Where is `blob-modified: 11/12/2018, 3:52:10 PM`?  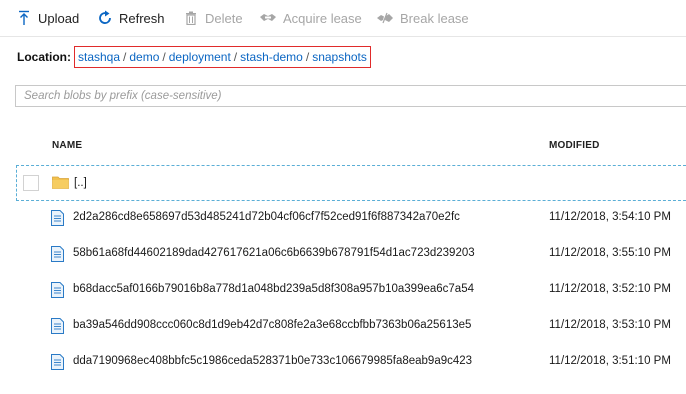 blob-modified: 11/12/2018, 3:52:10 PM is located at coordinates (610, 289).